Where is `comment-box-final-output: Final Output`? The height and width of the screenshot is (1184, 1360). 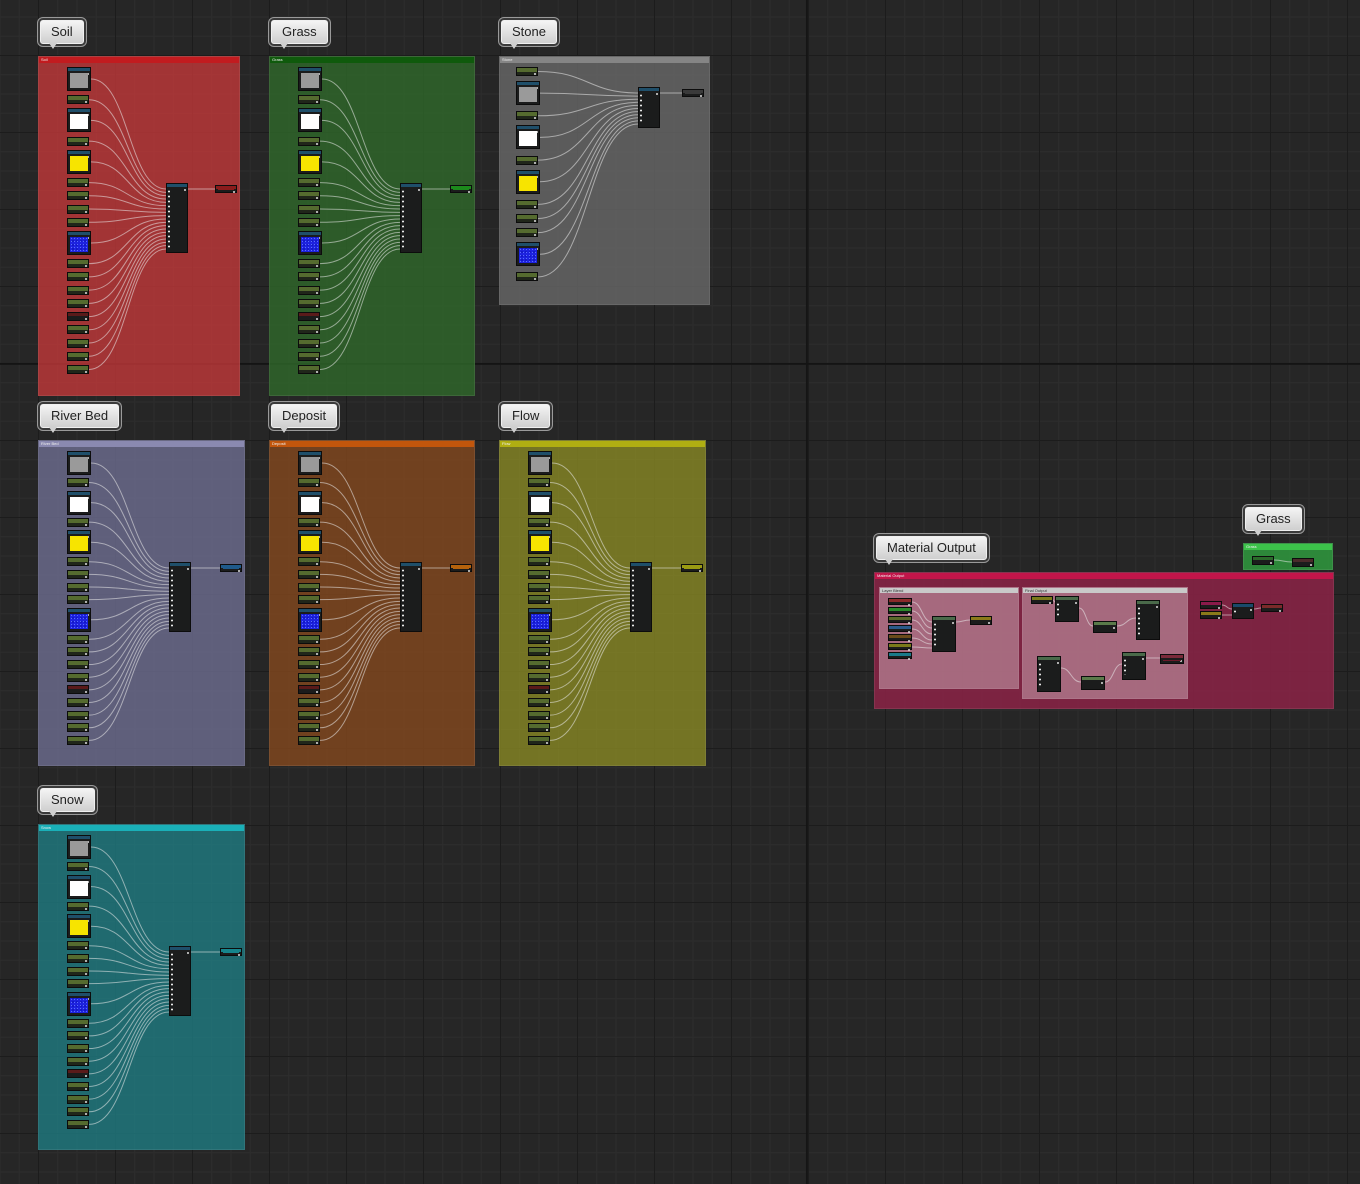
comment-box-final-output: Final Output is located at coordinates (1105, 643).